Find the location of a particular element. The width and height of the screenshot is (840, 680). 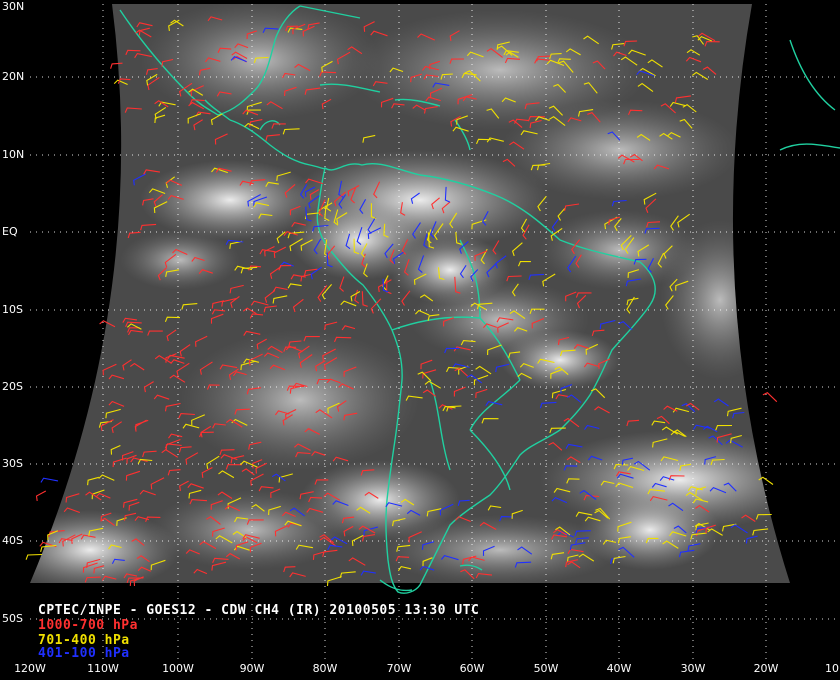

lon-label-70w: 70W is located at coordinates (399, 668).